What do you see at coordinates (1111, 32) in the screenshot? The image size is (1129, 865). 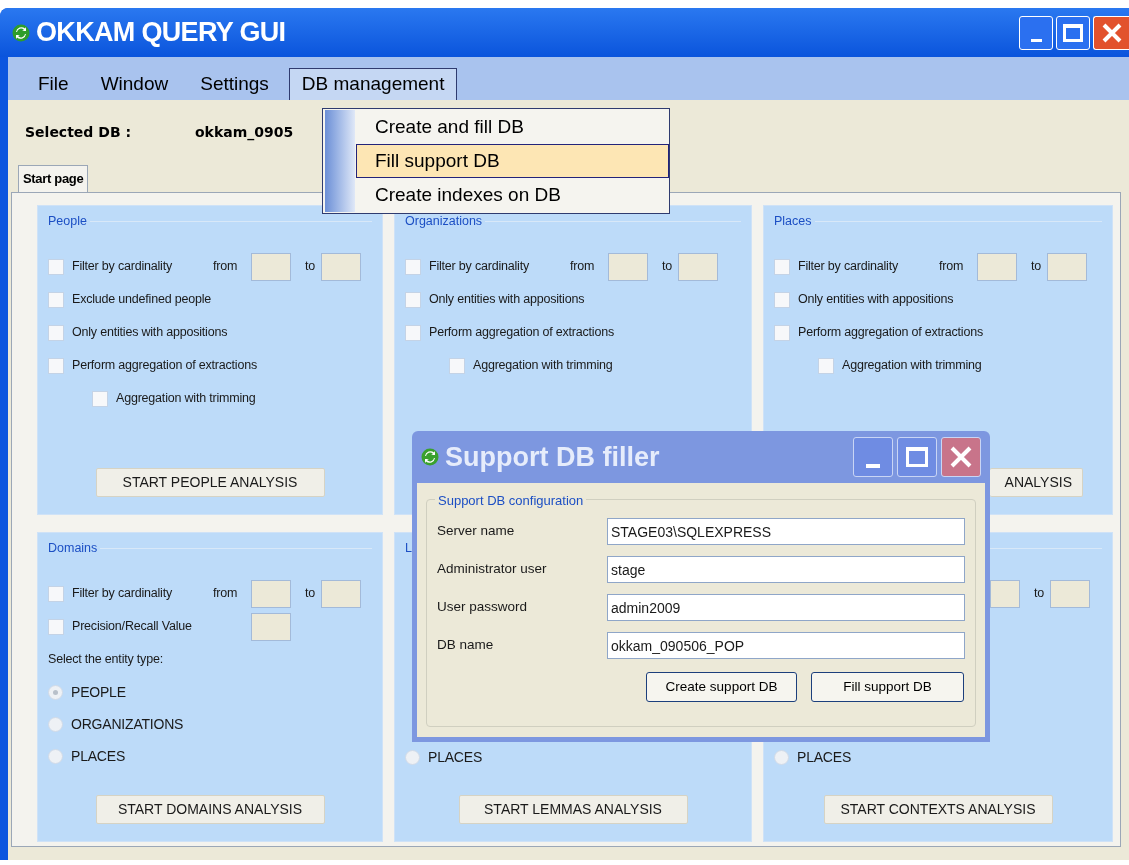 I see `close-icon` at bounding box center [1111, 32].